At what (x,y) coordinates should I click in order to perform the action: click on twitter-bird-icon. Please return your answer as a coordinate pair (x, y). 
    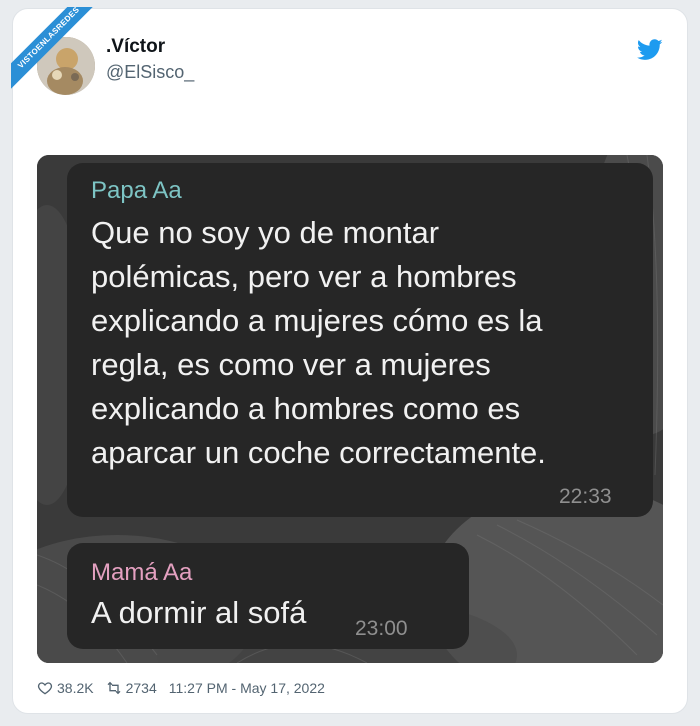
    Looking at the image, I should click on (650, 50).